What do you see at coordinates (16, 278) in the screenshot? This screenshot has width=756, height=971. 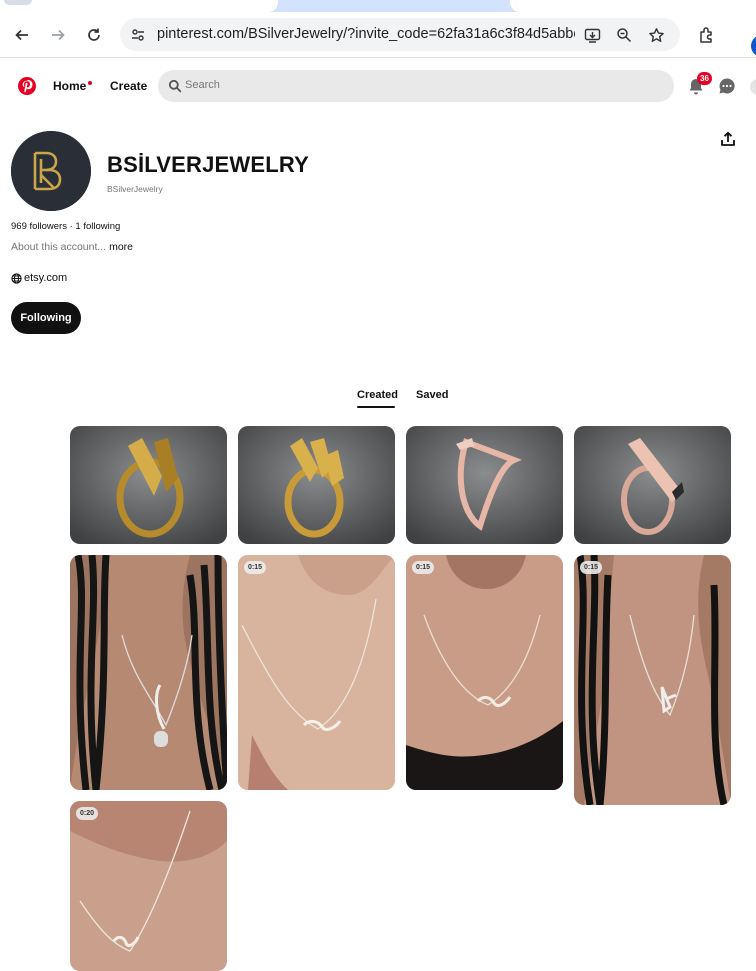 I see `globe-icon` at bounding box center [16, 278].